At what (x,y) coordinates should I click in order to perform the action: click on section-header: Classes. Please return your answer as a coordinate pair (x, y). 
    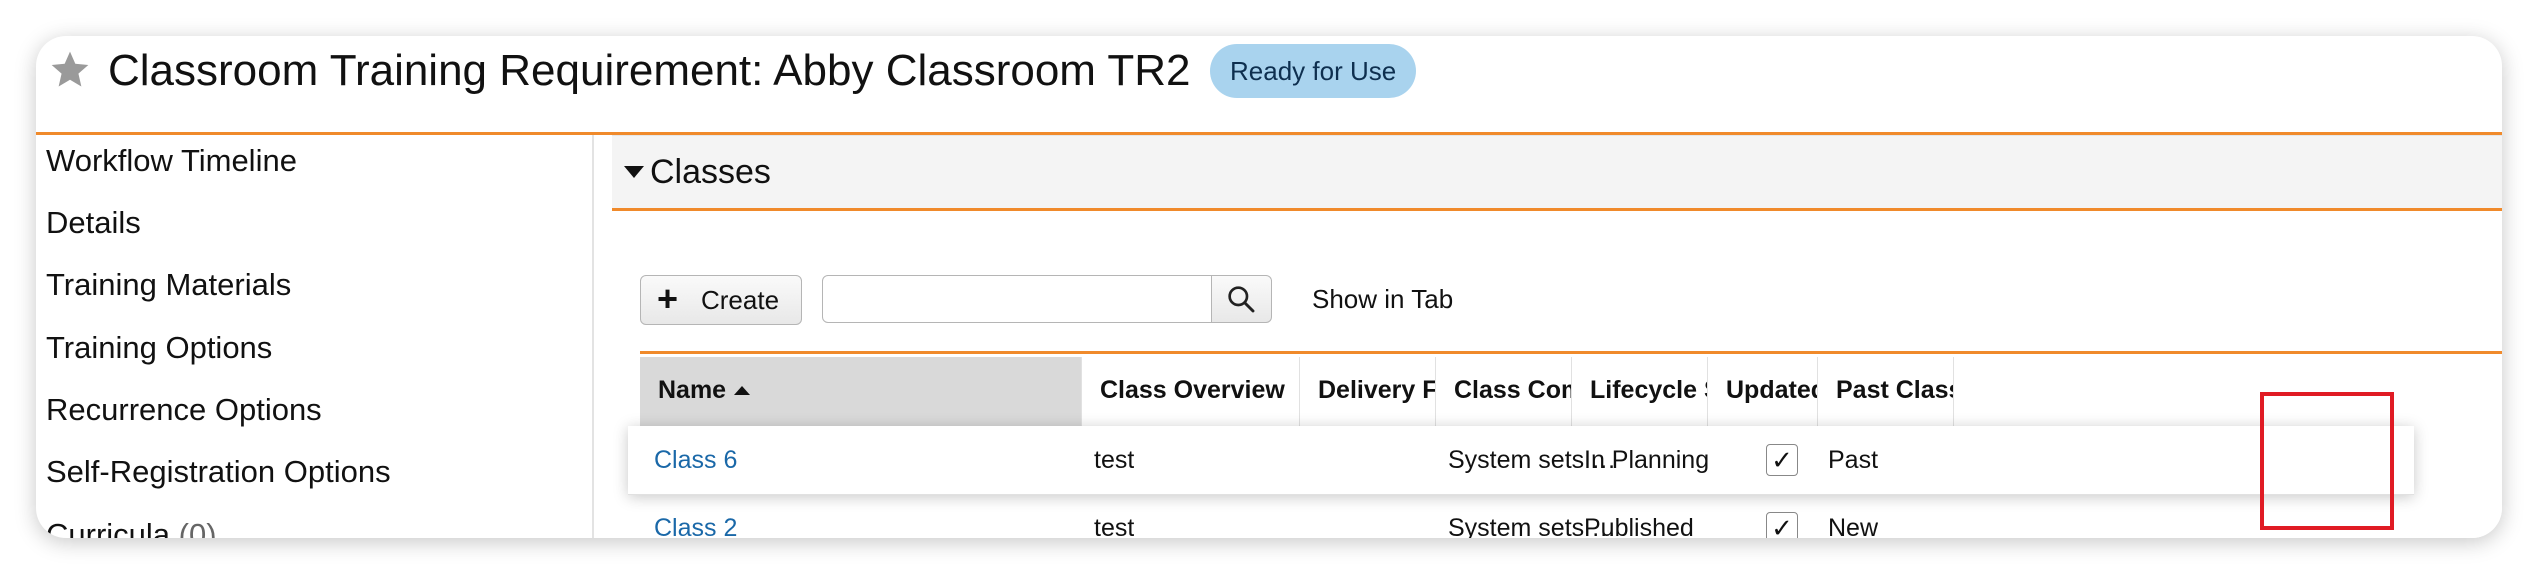
    Looking at the image, I should click on (1557, 173).